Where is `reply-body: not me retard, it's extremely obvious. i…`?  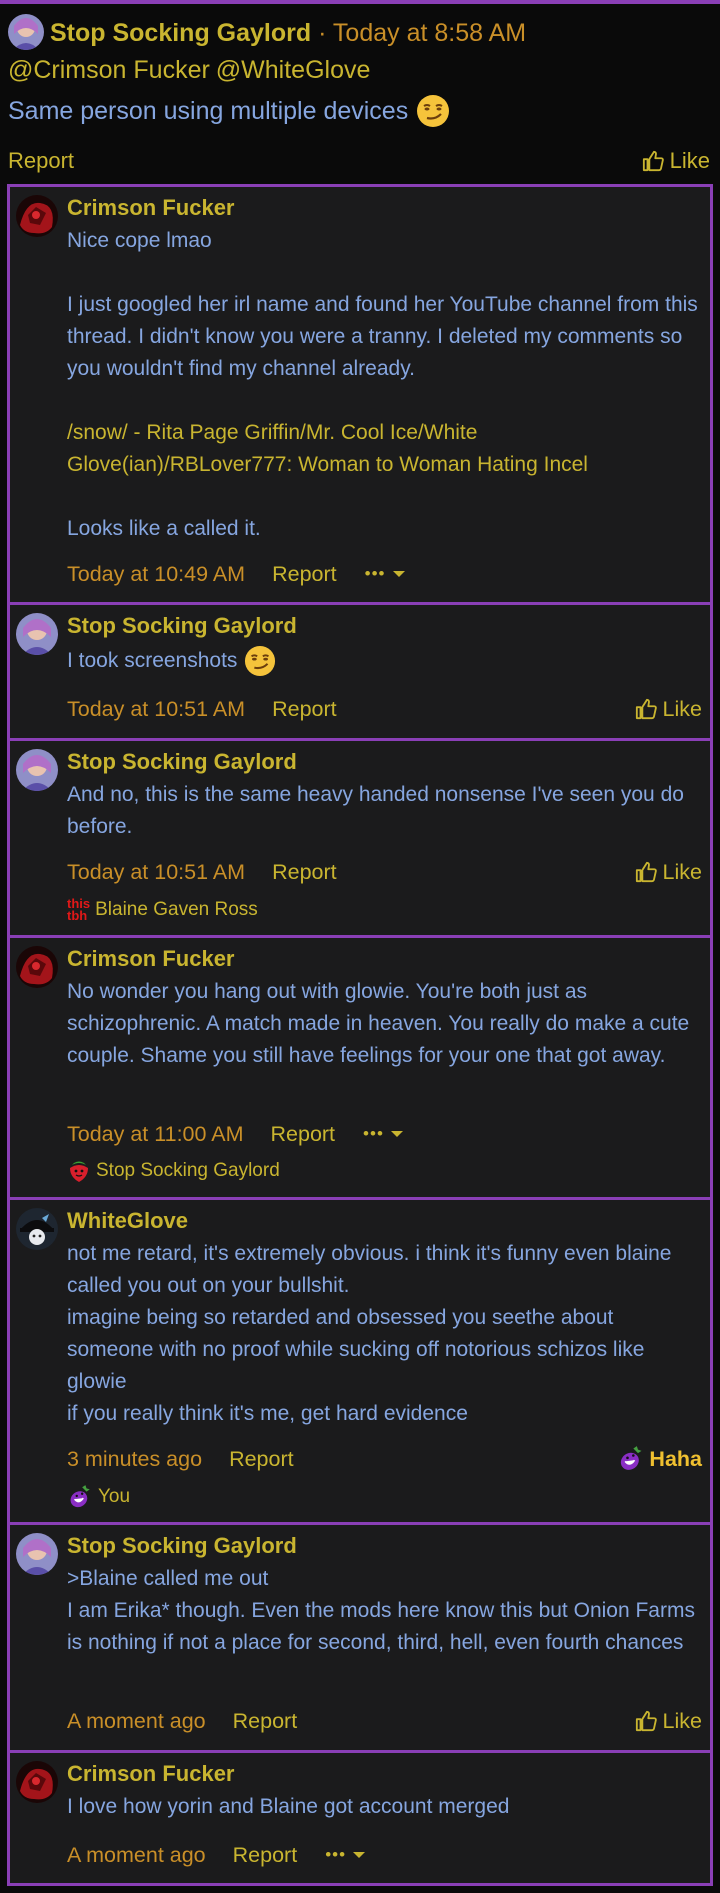 reply-body: not me retard, it's extremely obvious. i… is located at coordinates (384, 1334).